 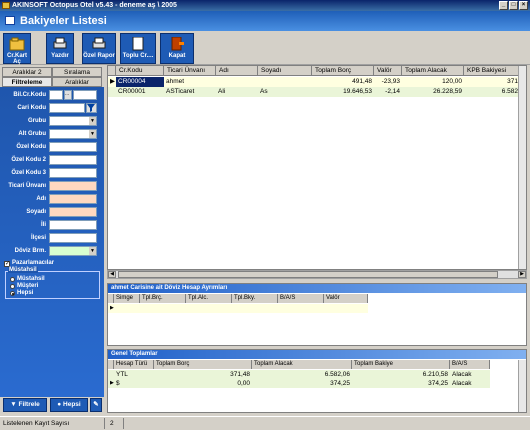 I want to click on exit-door-icon, so click(x=177, y=44).